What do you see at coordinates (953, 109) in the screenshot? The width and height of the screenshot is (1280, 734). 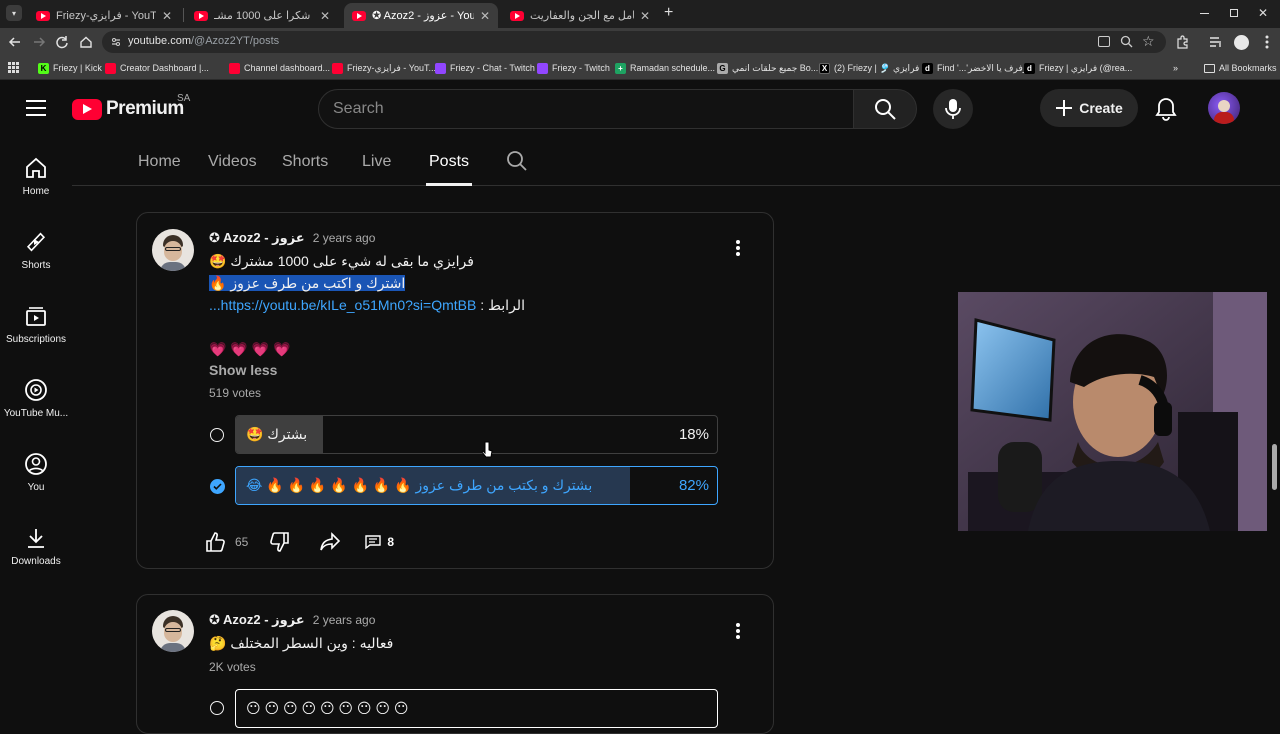 I see `voice-search-button` at bounding box center [953, 109].